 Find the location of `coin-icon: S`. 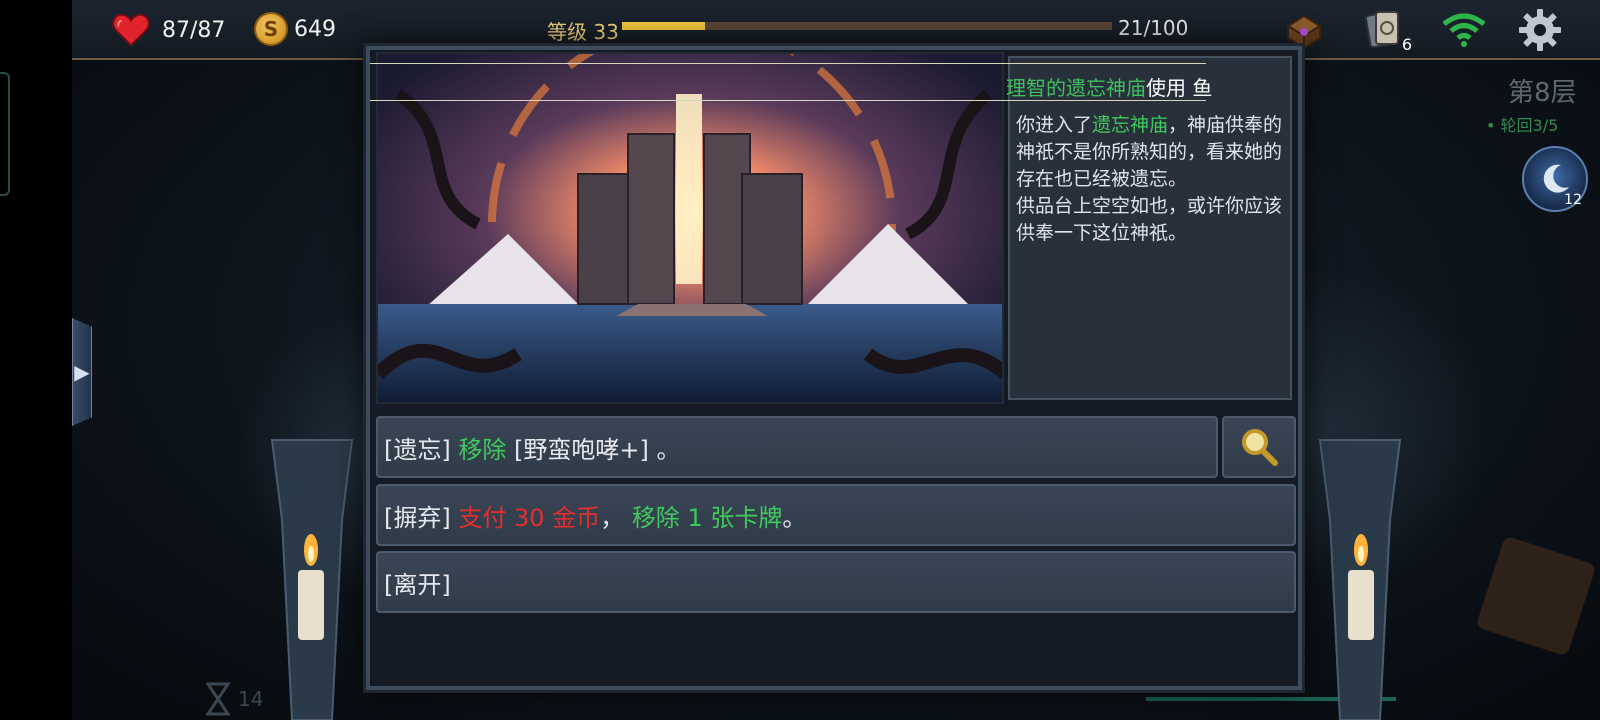

coin-icon: S is located at coordinates (271, 29).